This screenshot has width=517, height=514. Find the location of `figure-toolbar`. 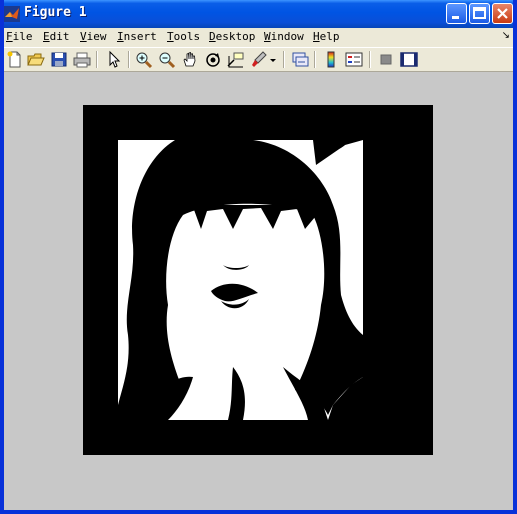

figure-toolbar is located at coordinates (258, 59).